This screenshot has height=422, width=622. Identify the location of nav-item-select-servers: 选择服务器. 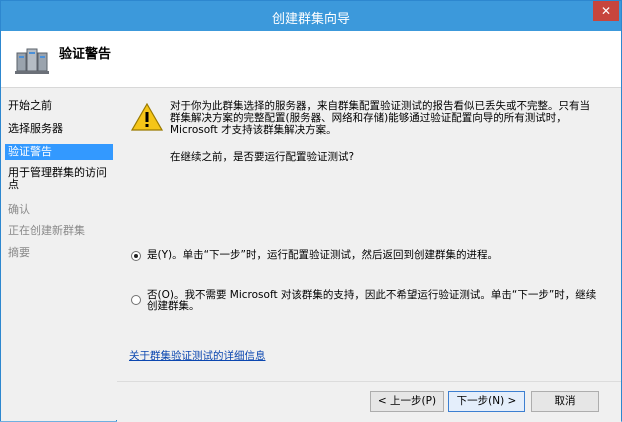
(59, 129).